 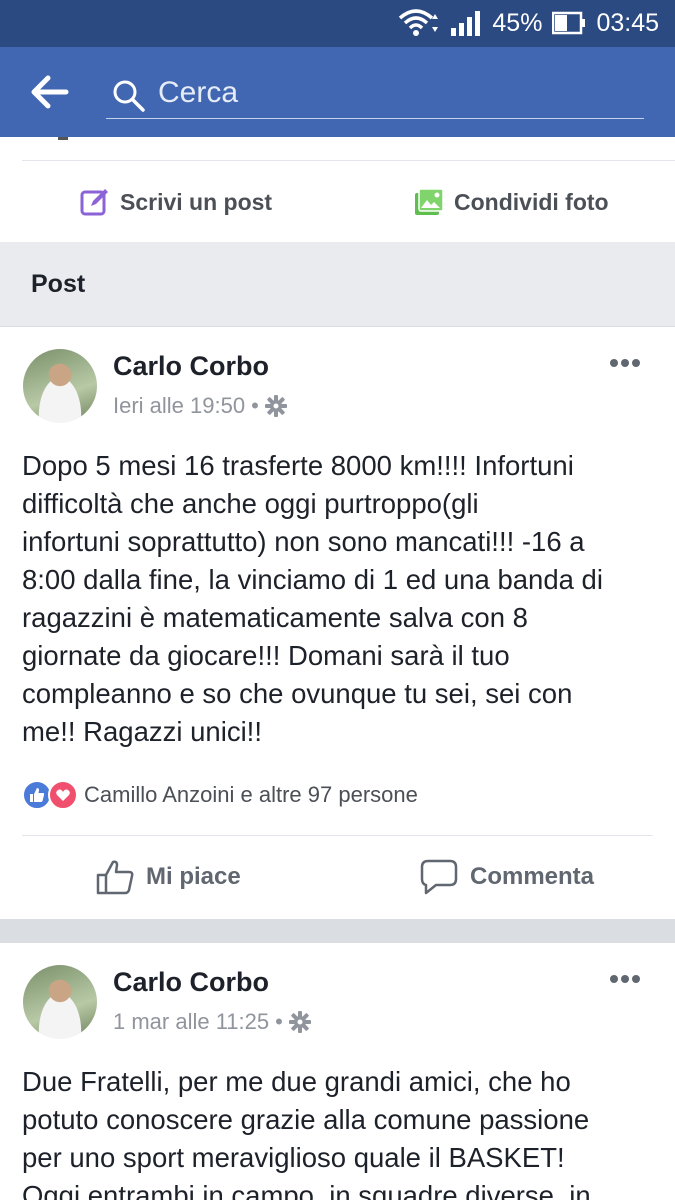 What do you see at coordinates (58, 284) in the screenshot?
I see `section-title: Post` at bounding box center [58, 284].